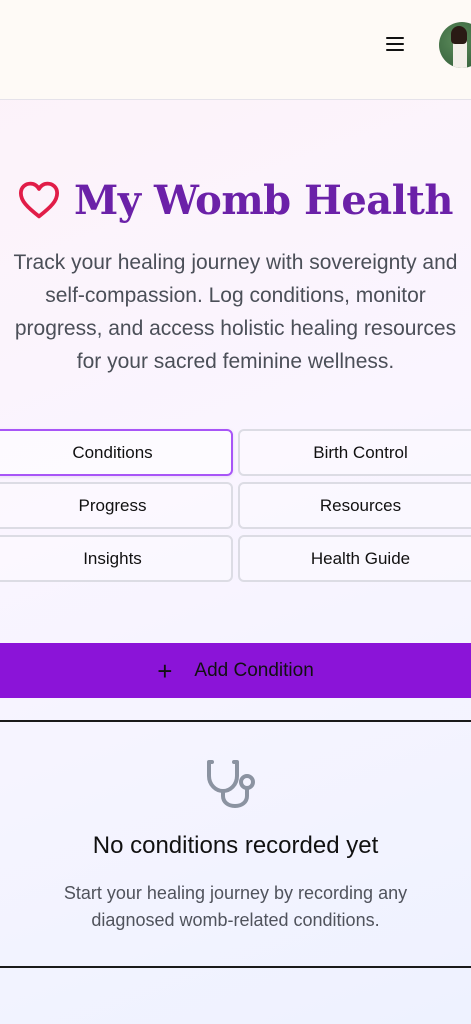 The height and width of the screenshot is (1024, 471). I want to click on user-avatar, so click(455, 45).